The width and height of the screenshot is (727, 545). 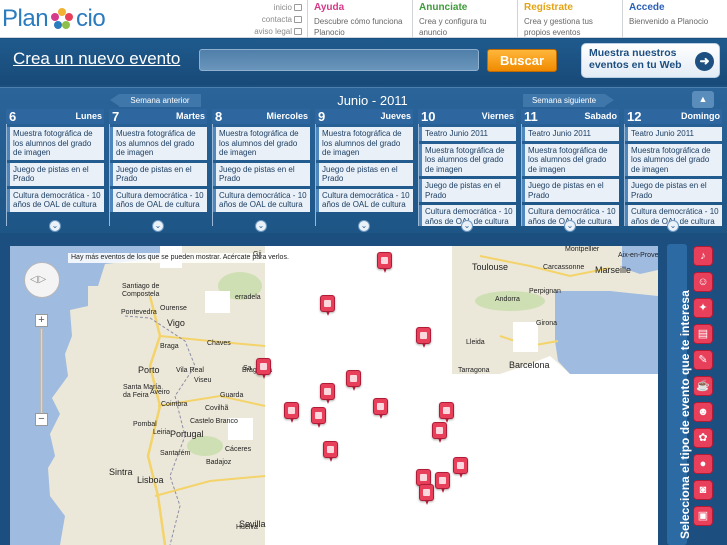 I want to click on arrow-right-icon: ➜, so click(x=704, y=61).